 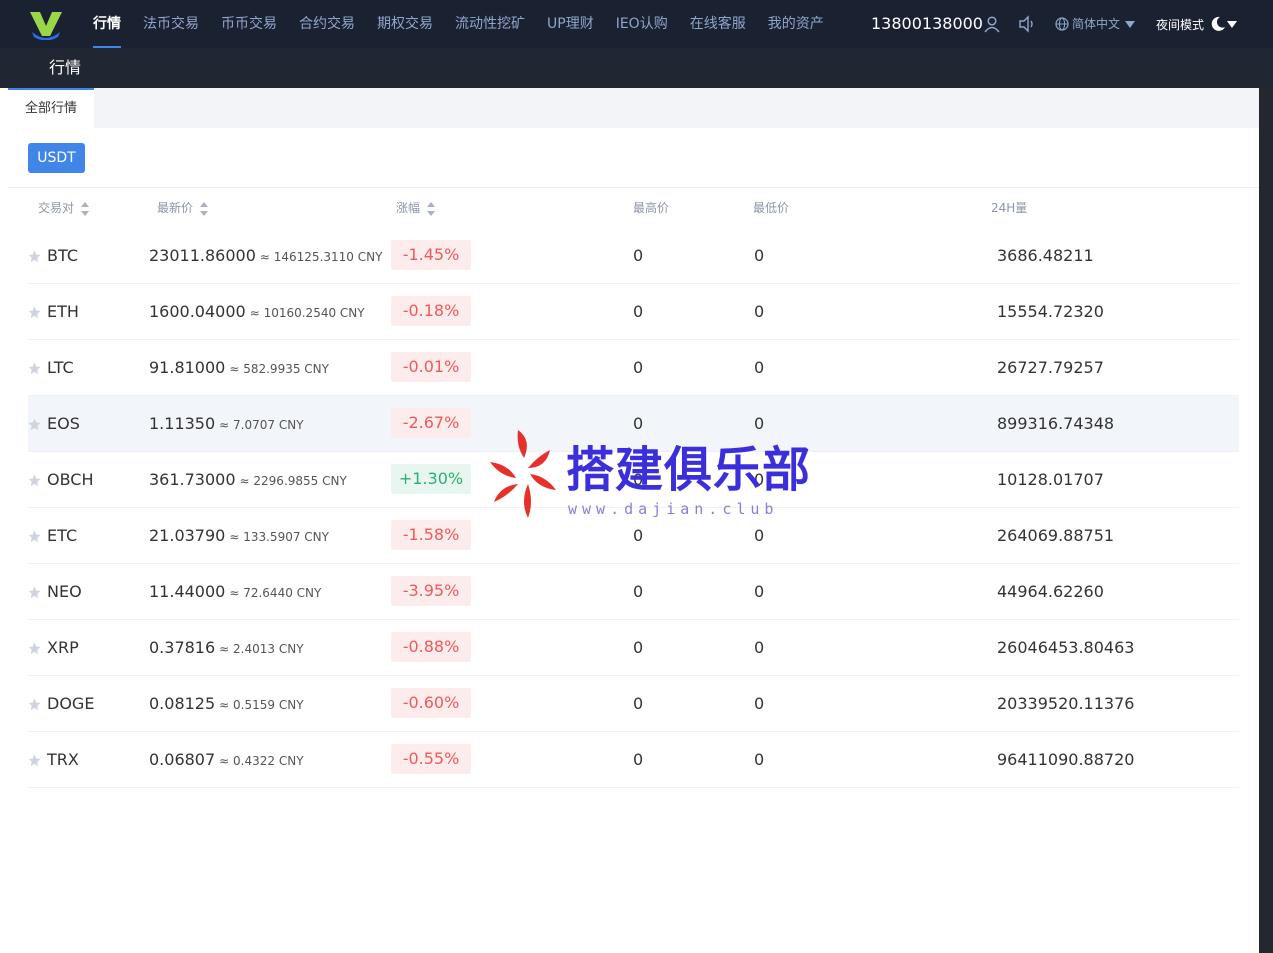 What do you see at coordinates (992, 24) in the screenshot?
I see `user-icon` at bounding box center [992, 24].